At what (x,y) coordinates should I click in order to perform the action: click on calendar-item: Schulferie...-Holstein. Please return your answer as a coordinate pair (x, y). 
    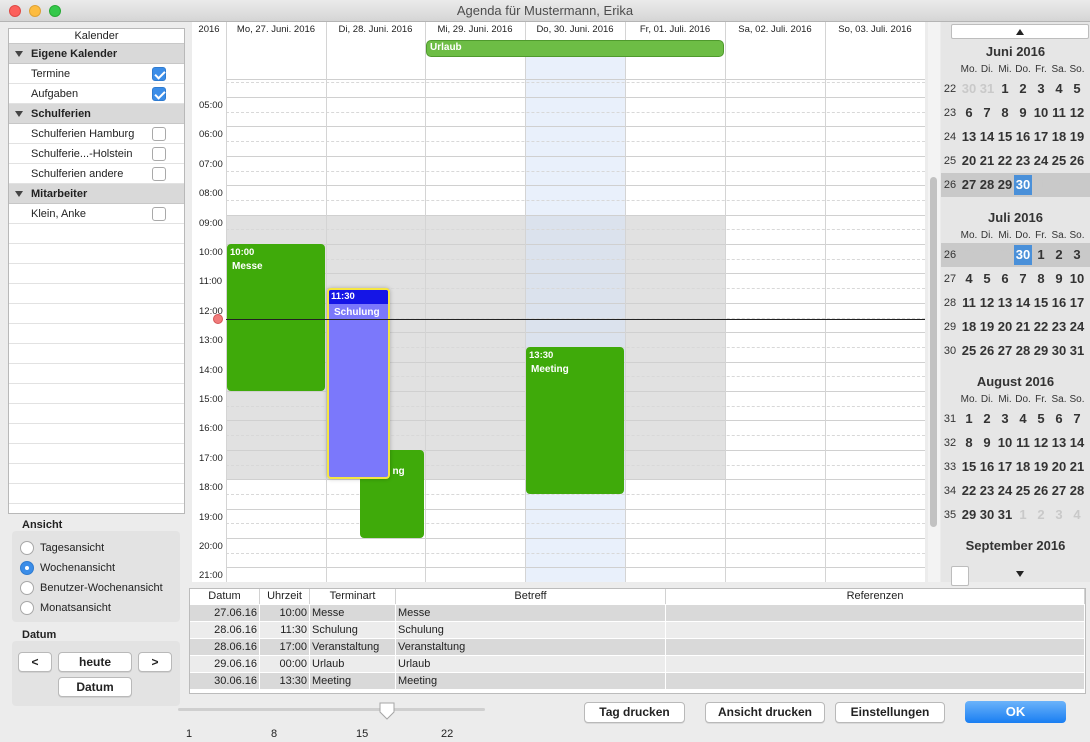
    Looking at the image, I should click on (96, 154).